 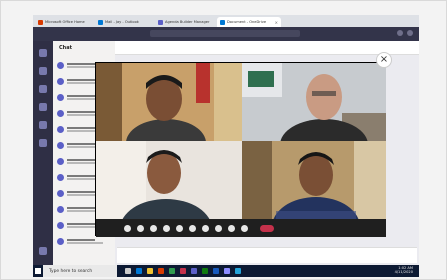 I want to click on taskbar-search-input: Type here to search, so click(x=80, y=271).